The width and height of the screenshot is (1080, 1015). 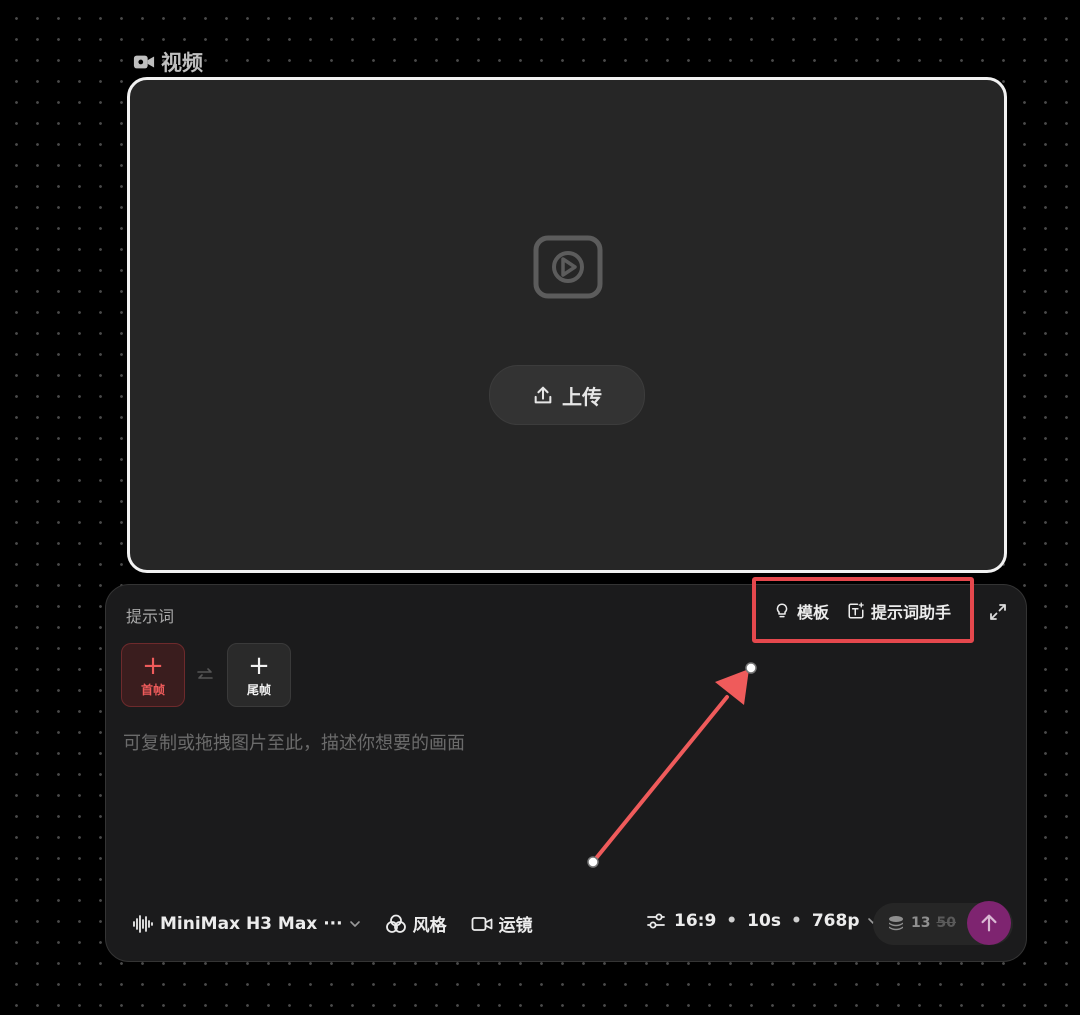 I want to click on sliders-icon, so click(x=656, y=921).